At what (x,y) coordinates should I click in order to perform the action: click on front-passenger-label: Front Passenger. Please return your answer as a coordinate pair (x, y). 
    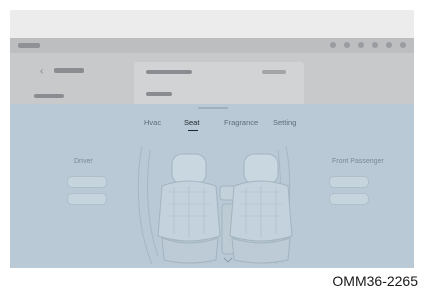
    Looking at the image, I should click on (358, 161).